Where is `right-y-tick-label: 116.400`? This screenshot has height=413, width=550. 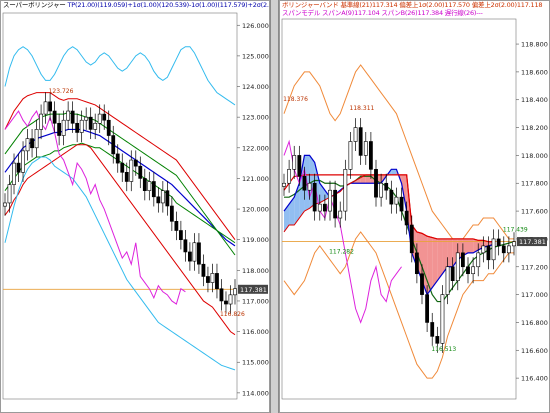
right-y-tick-label: 116.400 is located at coordinates (534, 379).